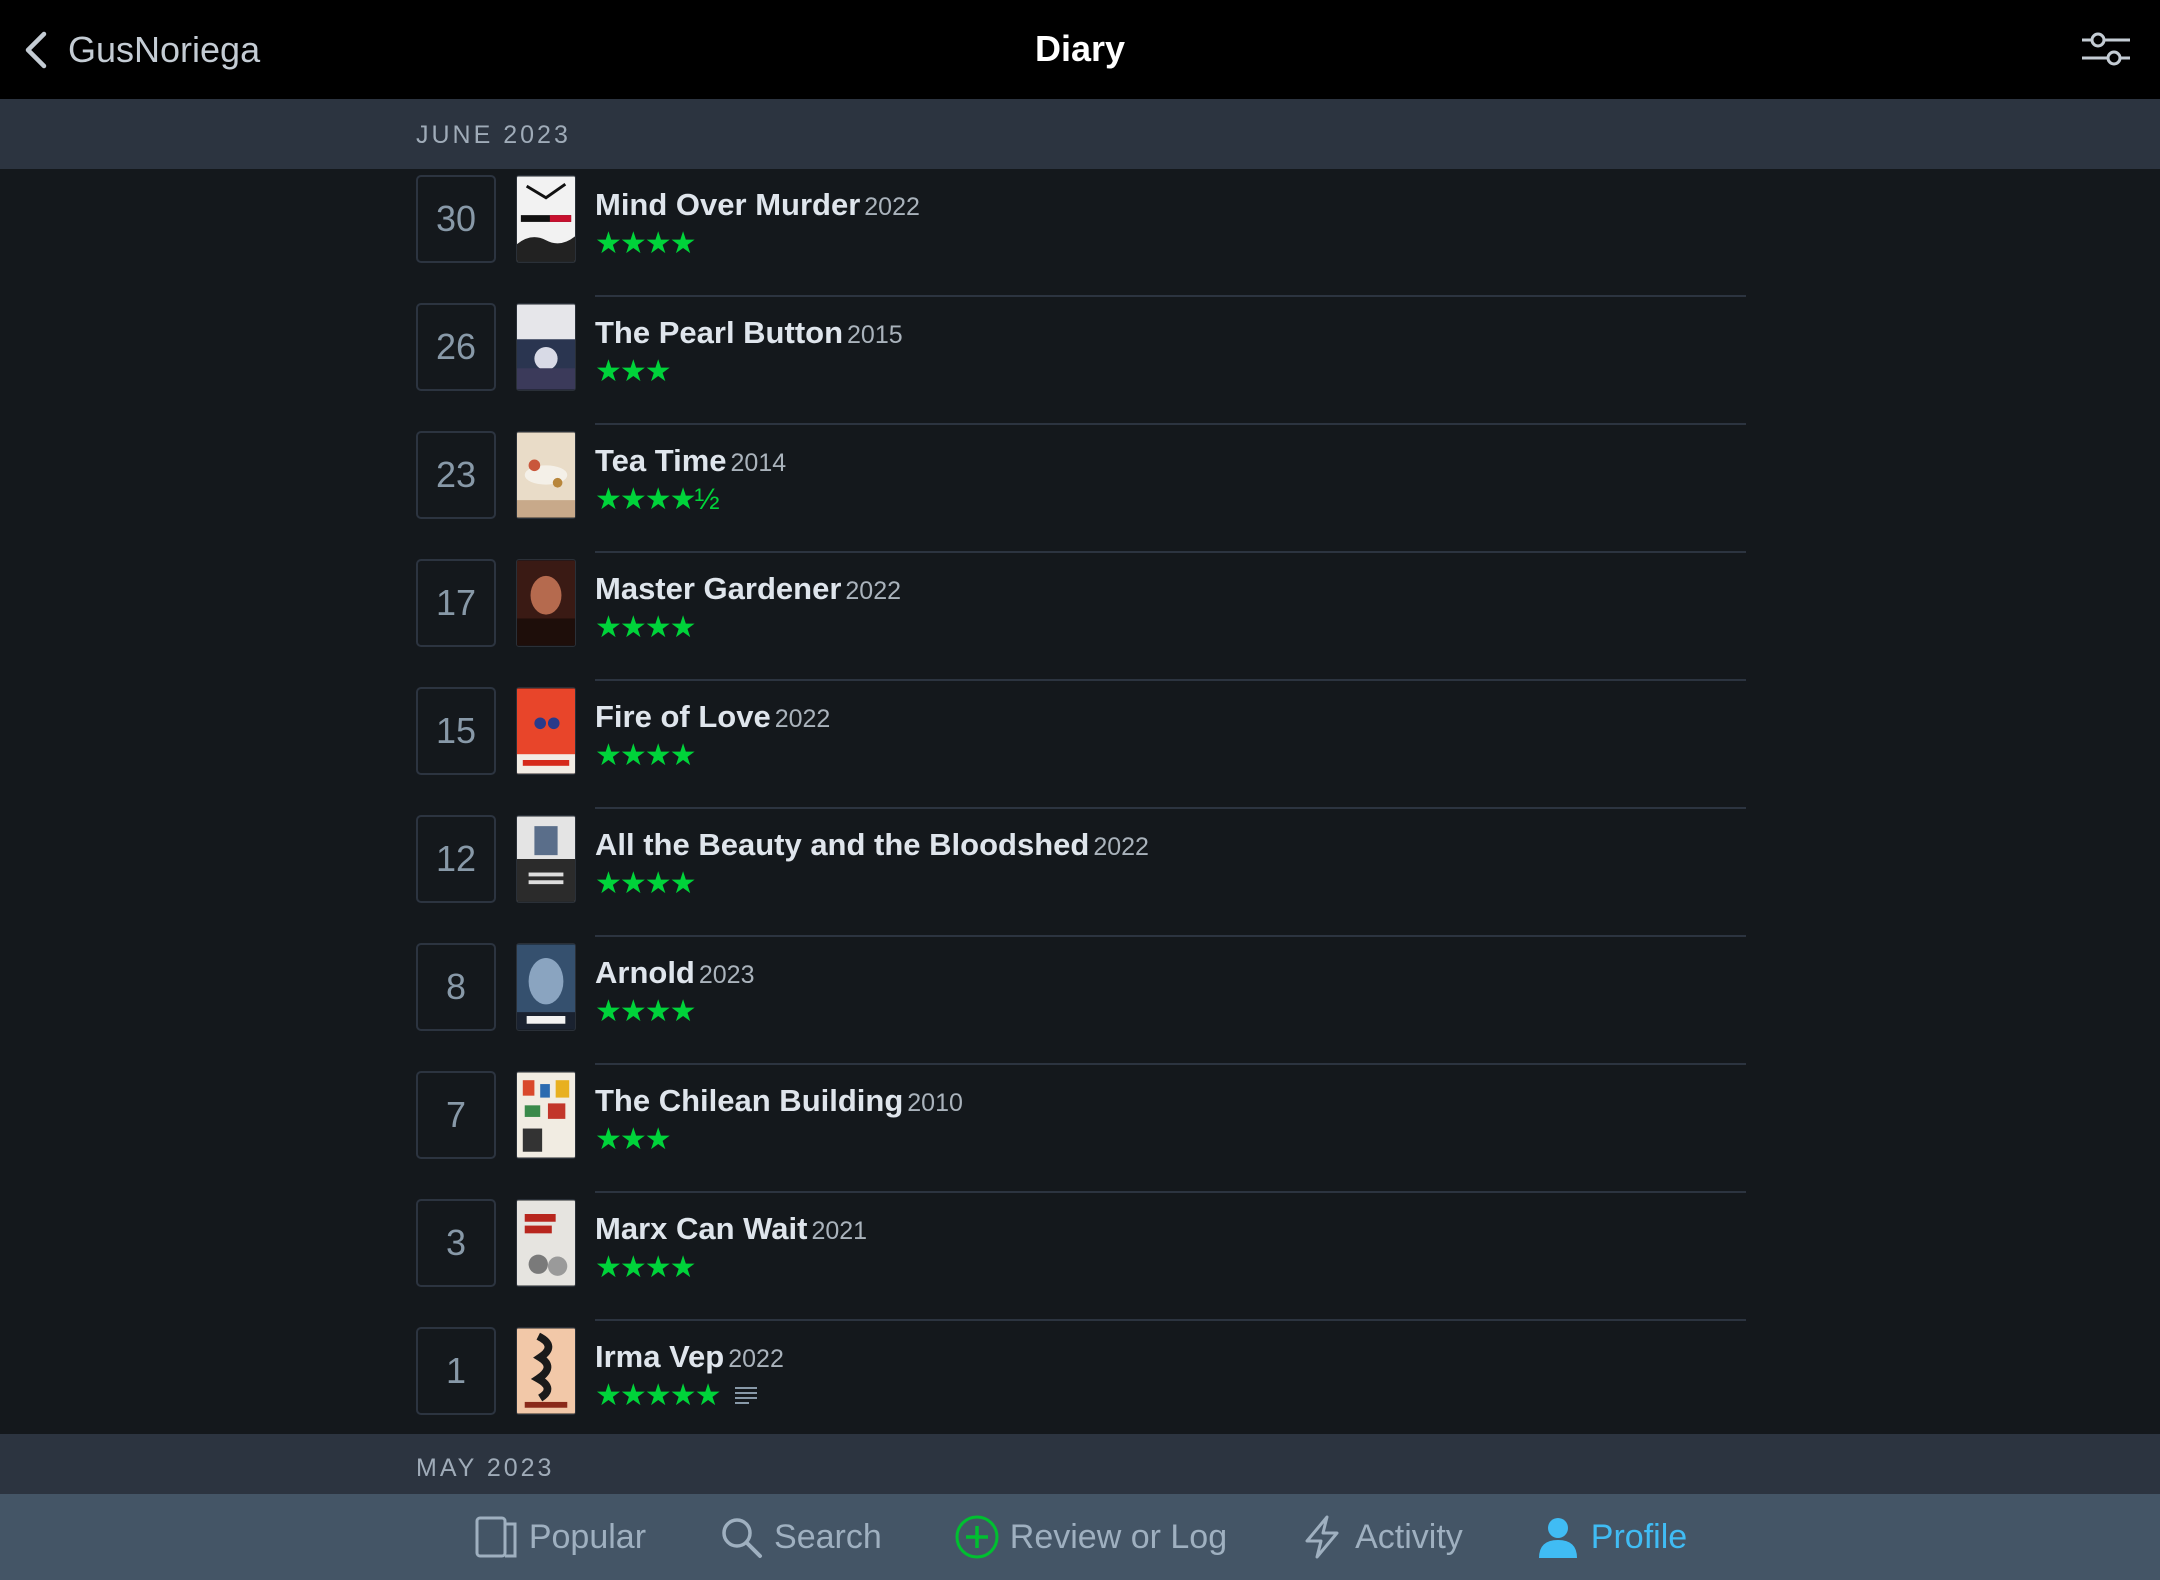 The height and width of the screenshot is (1580, 2160). I want to click on month-label: MAY 2023, so click(485, 1468).